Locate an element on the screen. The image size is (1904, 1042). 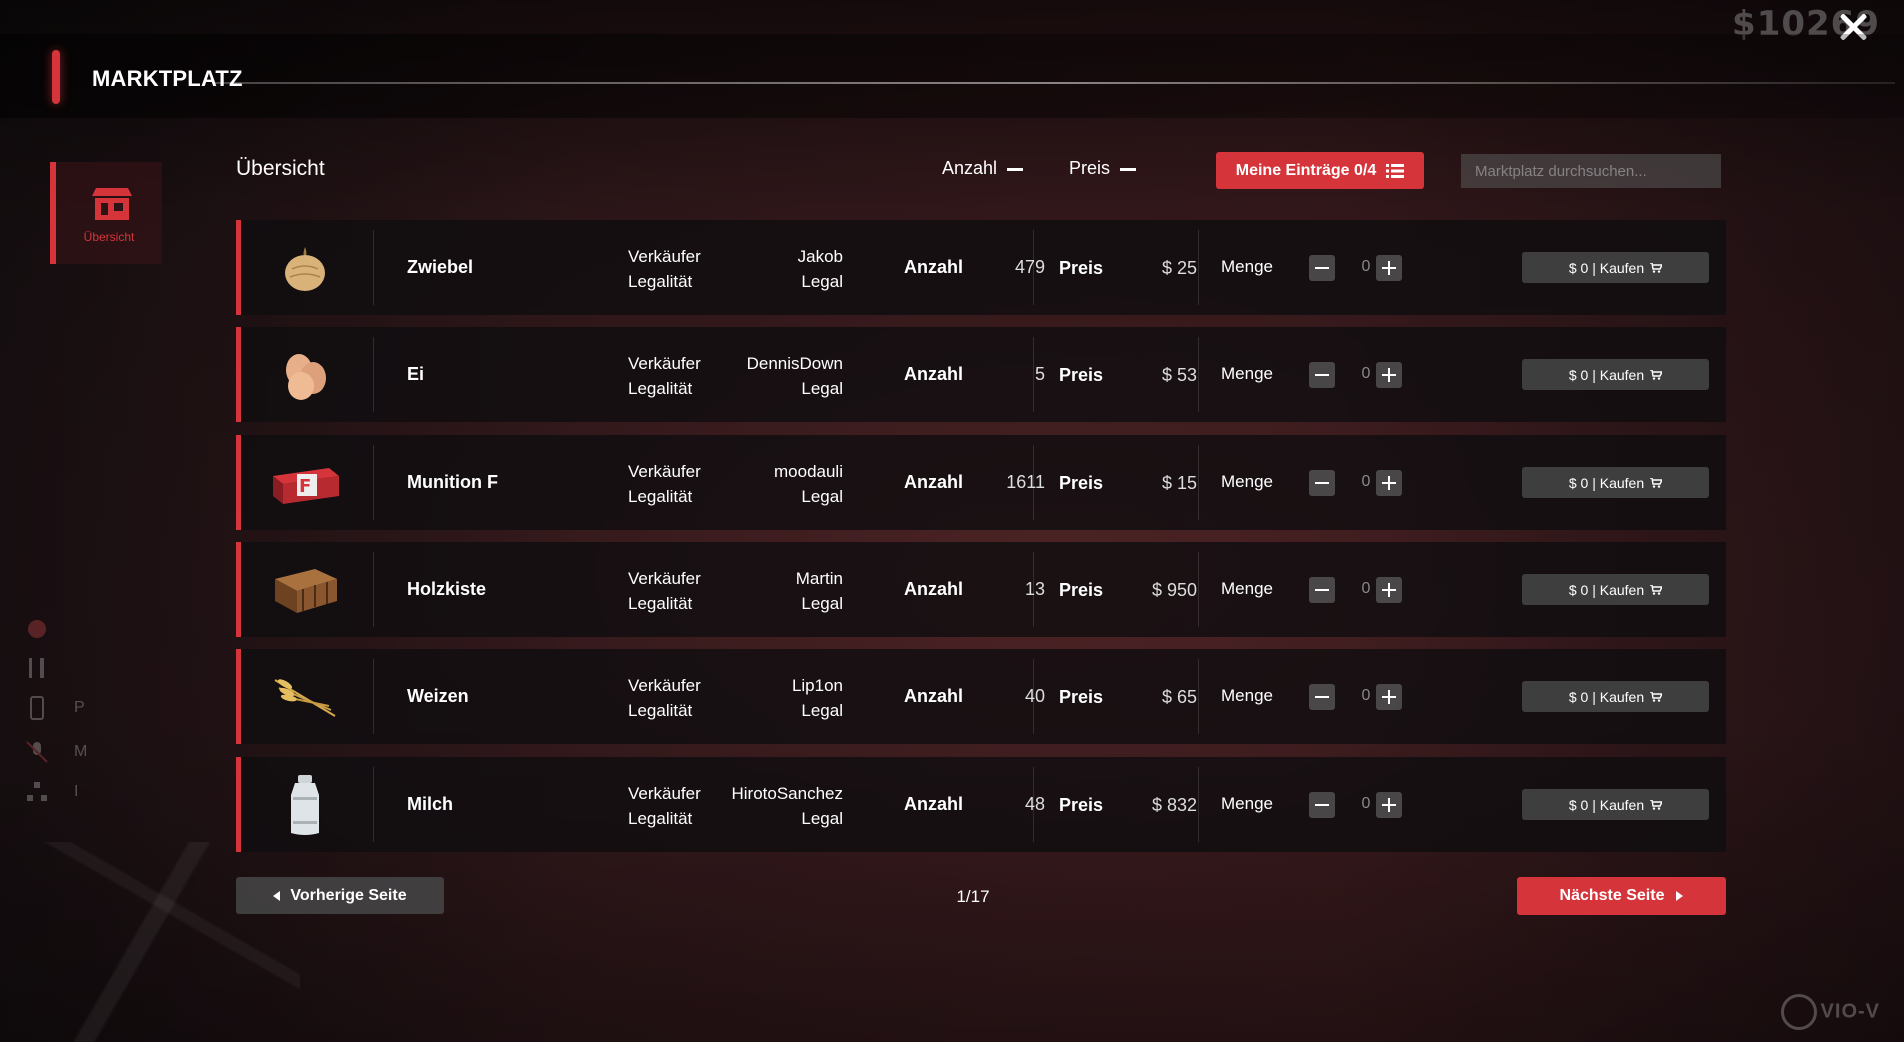
fork-knife-icon is located at coordinates (36, 668).